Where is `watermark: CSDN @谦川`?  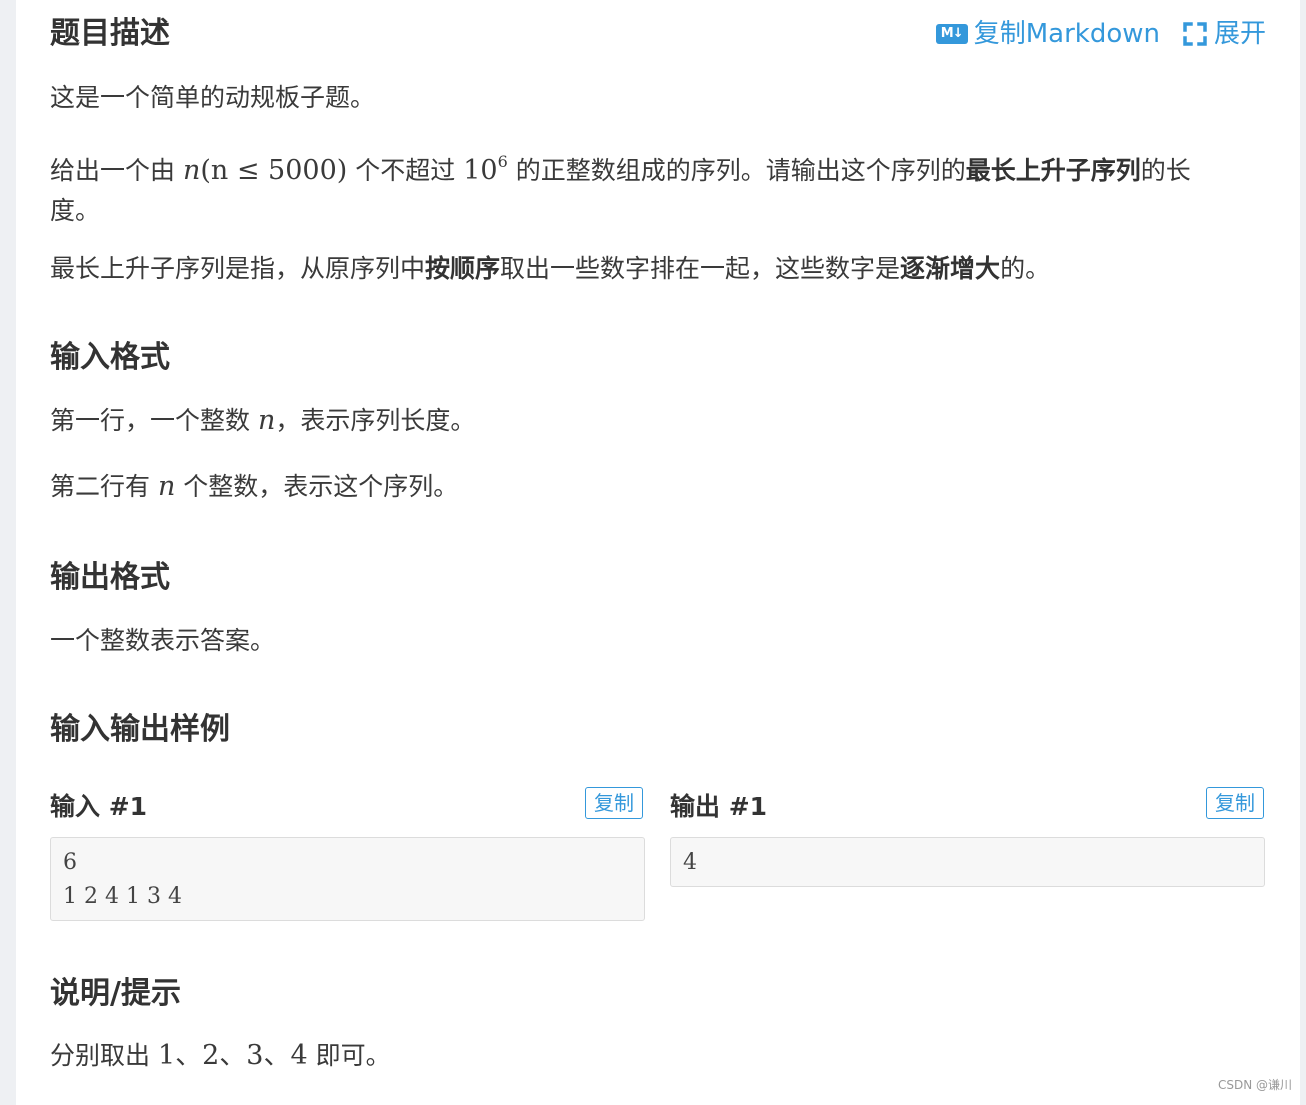
watermark: CSDN @谦川 is located at coordinates (1254, 1085).